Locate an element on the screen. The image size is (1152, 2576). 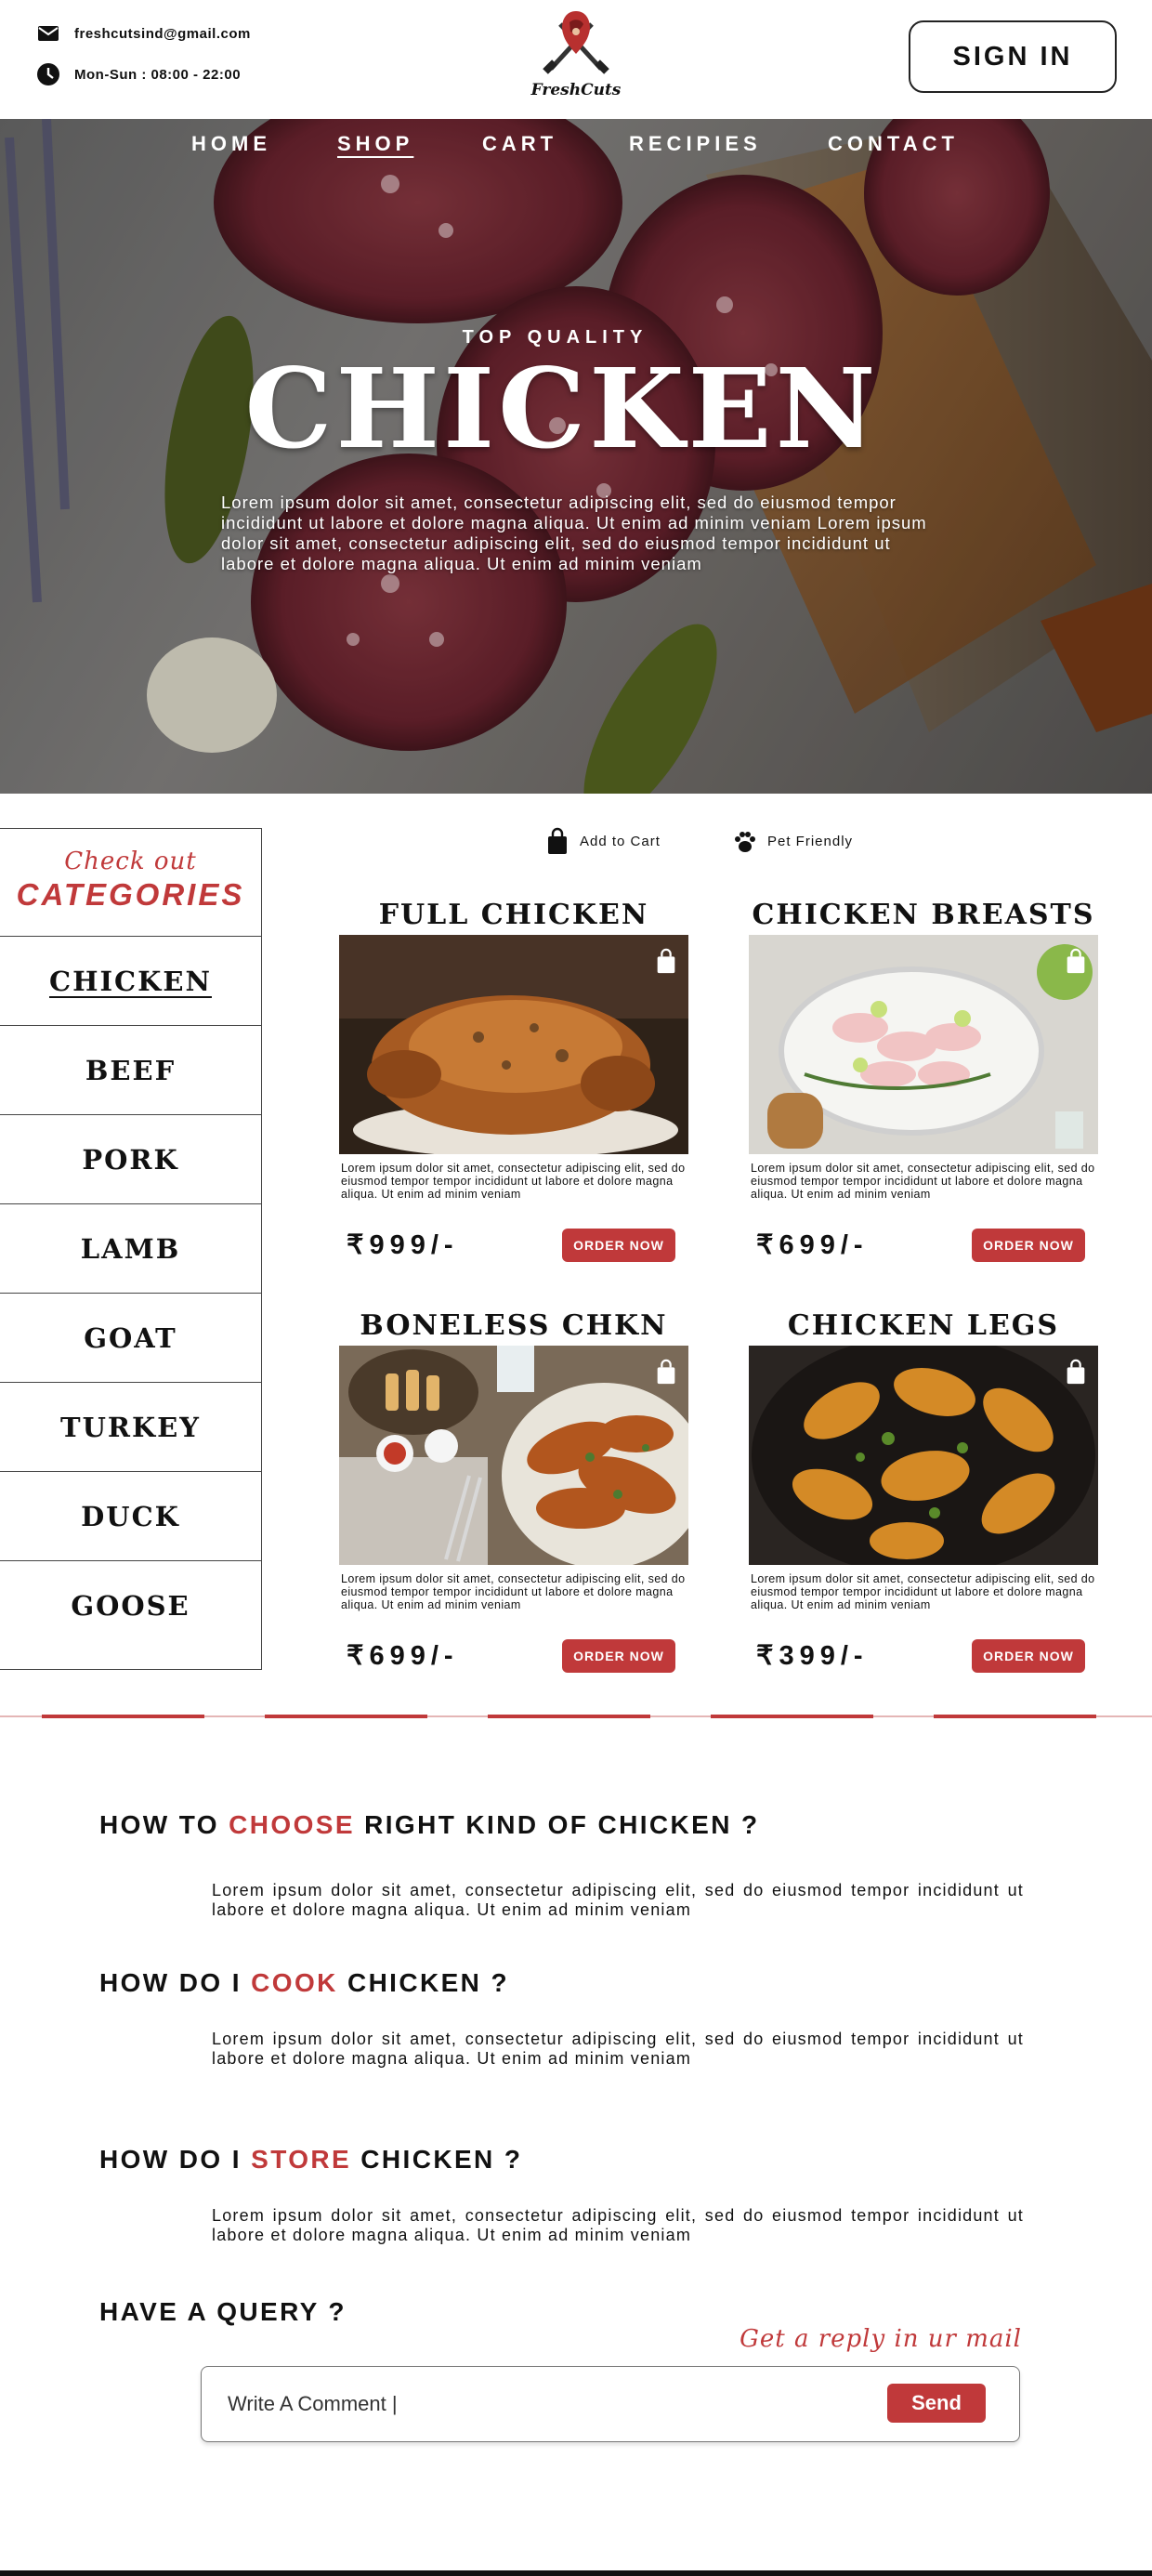
category-label: CHICKEN is located at coordinates (130, 981).